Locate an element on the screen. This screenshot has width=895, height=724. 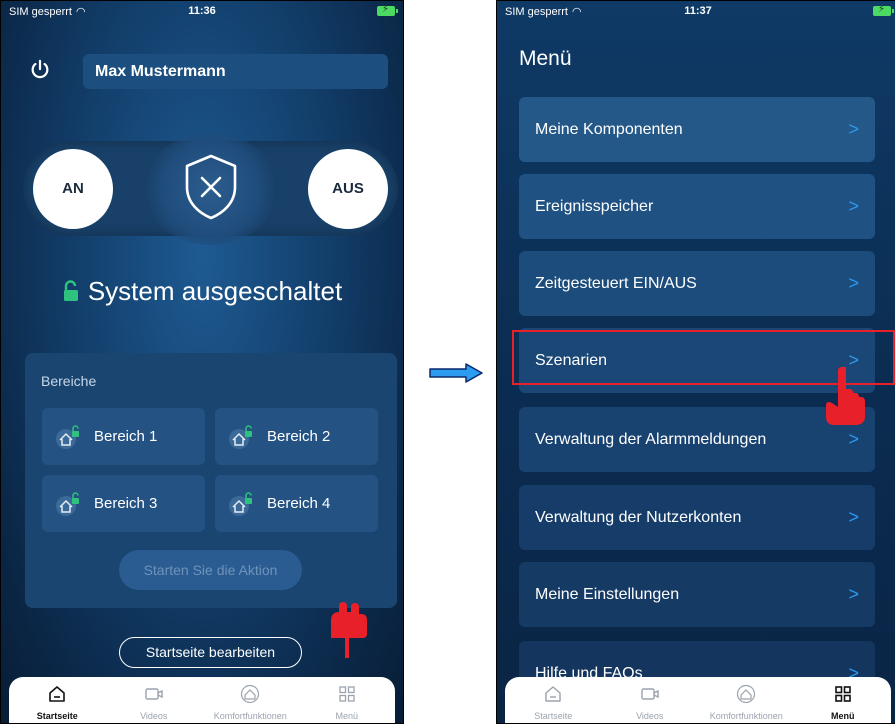
area-1-button: Bereich 1 is located at coordinates (123, 436).